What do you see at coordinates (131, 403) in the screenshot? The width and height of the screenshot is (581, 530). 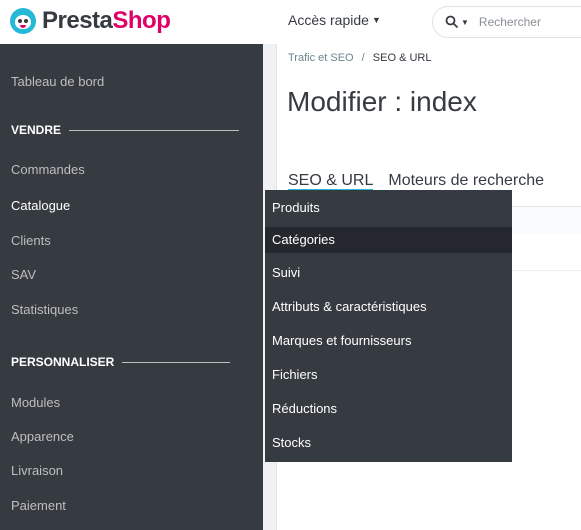 I see `sidebar-item-modules: Modules` at bounding box center [131, 403].